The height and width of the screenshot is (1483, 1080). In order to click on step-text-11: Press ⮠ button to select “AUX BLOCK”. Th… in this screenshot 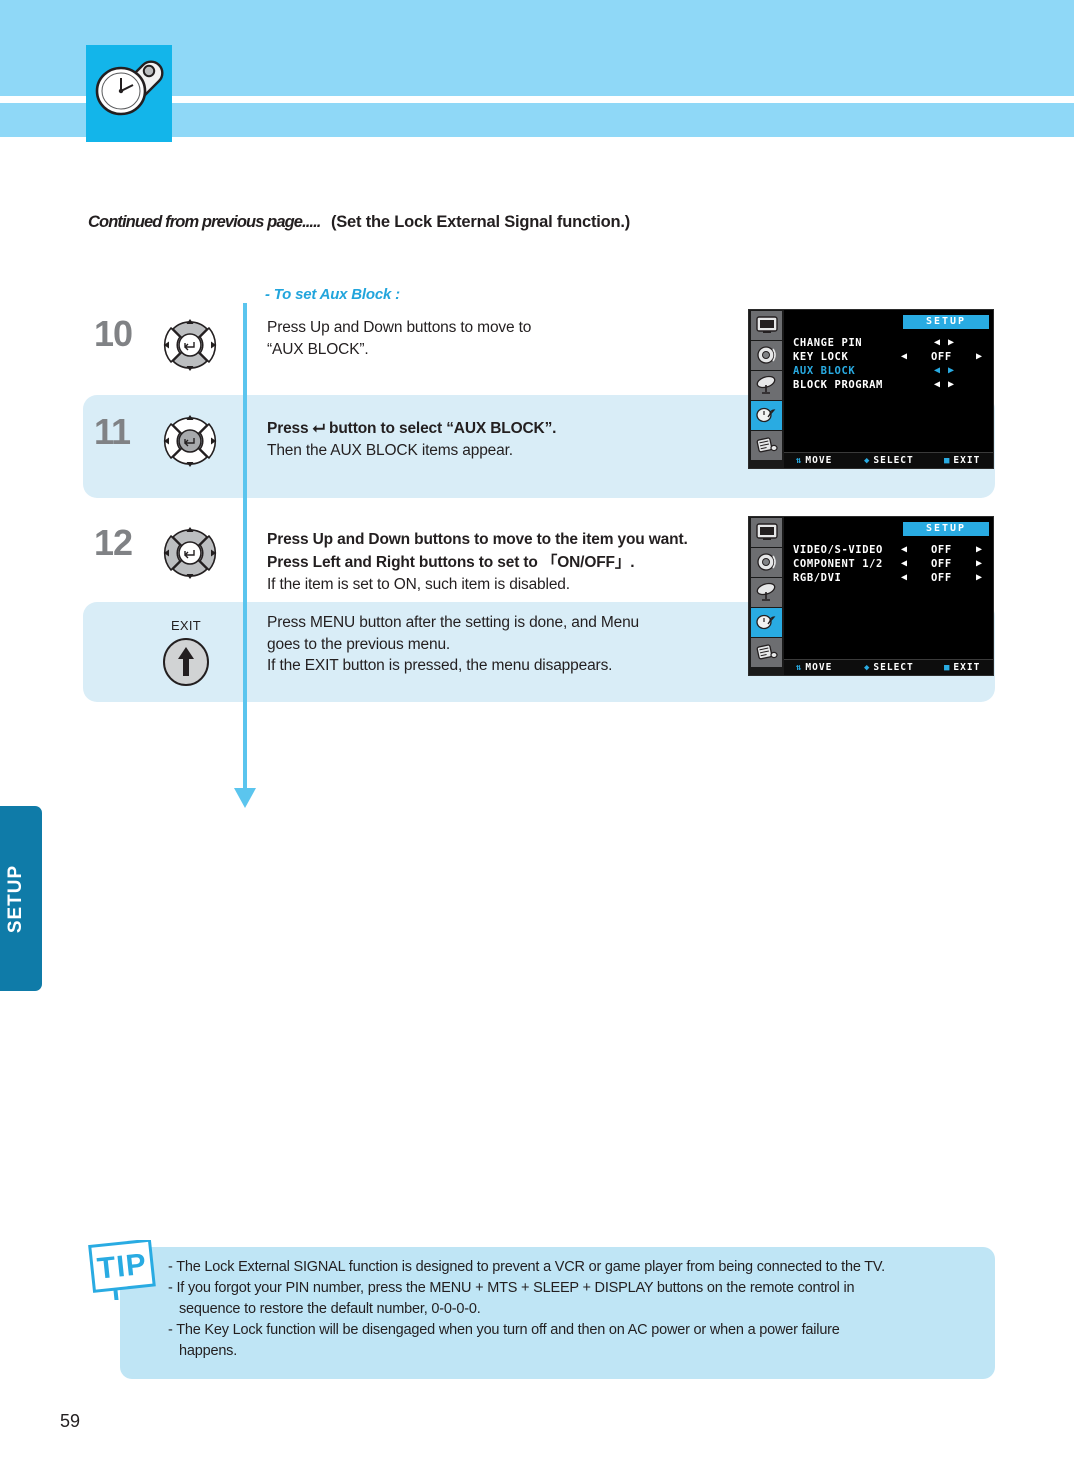, I will do `click(411, 439)`.